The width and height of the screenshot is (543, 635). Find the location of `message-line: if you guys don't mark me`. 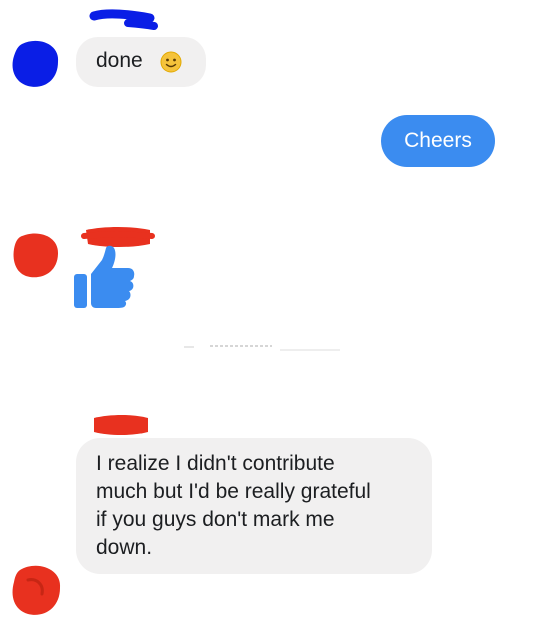

message-line: if you guys don't mark me is located at coordinates (215, 519).